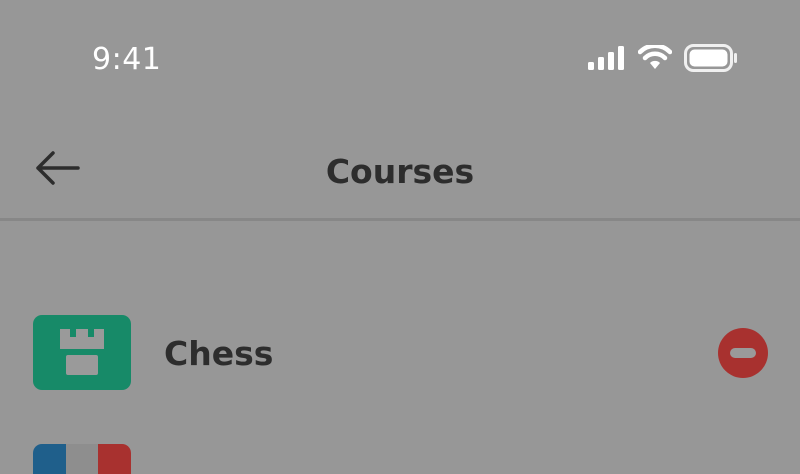  I want to click on cellular-signal-icon, so click(607, 58).